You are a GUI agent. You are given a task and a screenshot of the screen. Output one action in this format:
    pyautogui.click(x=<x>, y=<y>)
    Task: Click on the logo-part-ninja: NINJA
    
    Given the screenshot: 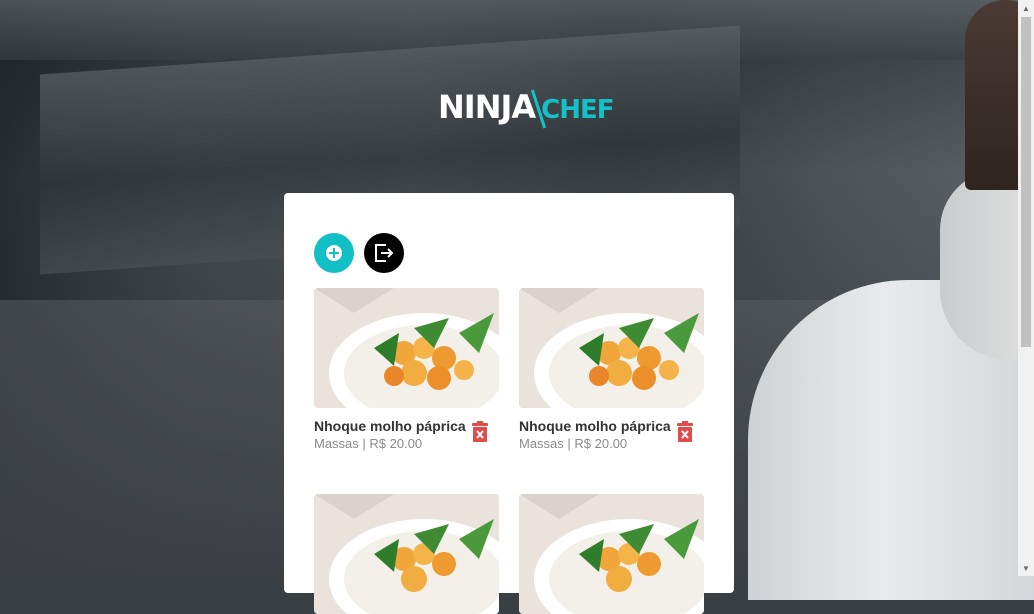 What is the action you would take?
    pyautogui.click(x=487, y=107)
    